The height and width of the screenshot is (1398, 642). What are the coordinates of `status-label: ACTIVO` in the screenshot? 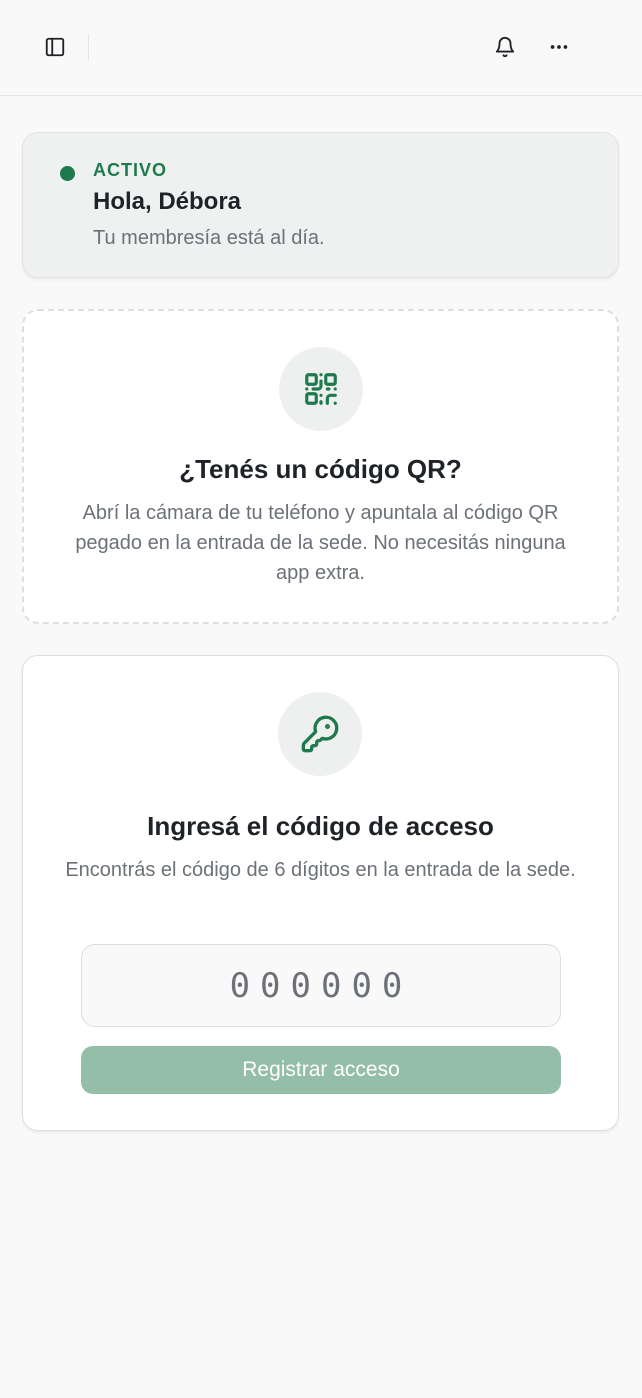 It's located at (130, 170).